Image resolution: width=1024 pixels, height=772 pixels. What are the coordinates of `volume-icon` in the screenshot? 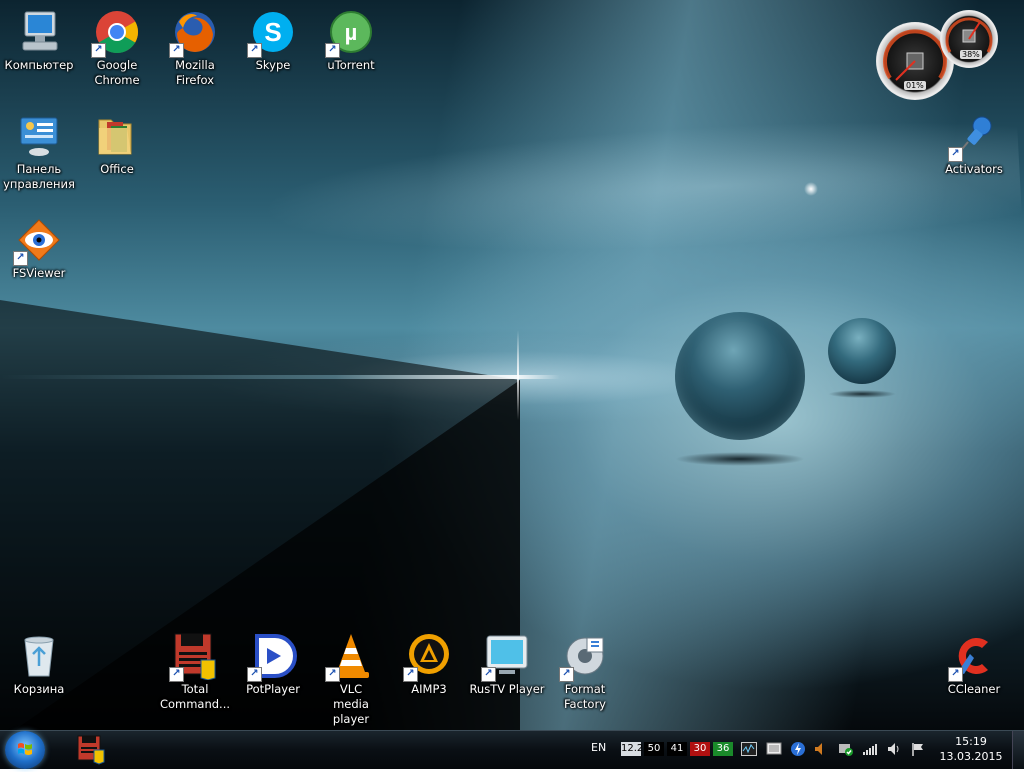 It's located at (894, 749).